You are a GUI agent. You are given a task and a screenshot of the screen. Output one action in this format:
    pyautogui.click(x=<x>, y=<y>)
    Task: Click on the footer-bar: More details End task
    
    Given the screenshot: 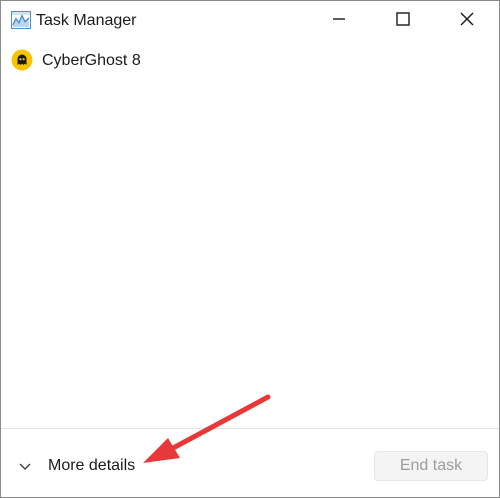 What is the action you would take?
    pyautogui.click(x=250, y=462)
    